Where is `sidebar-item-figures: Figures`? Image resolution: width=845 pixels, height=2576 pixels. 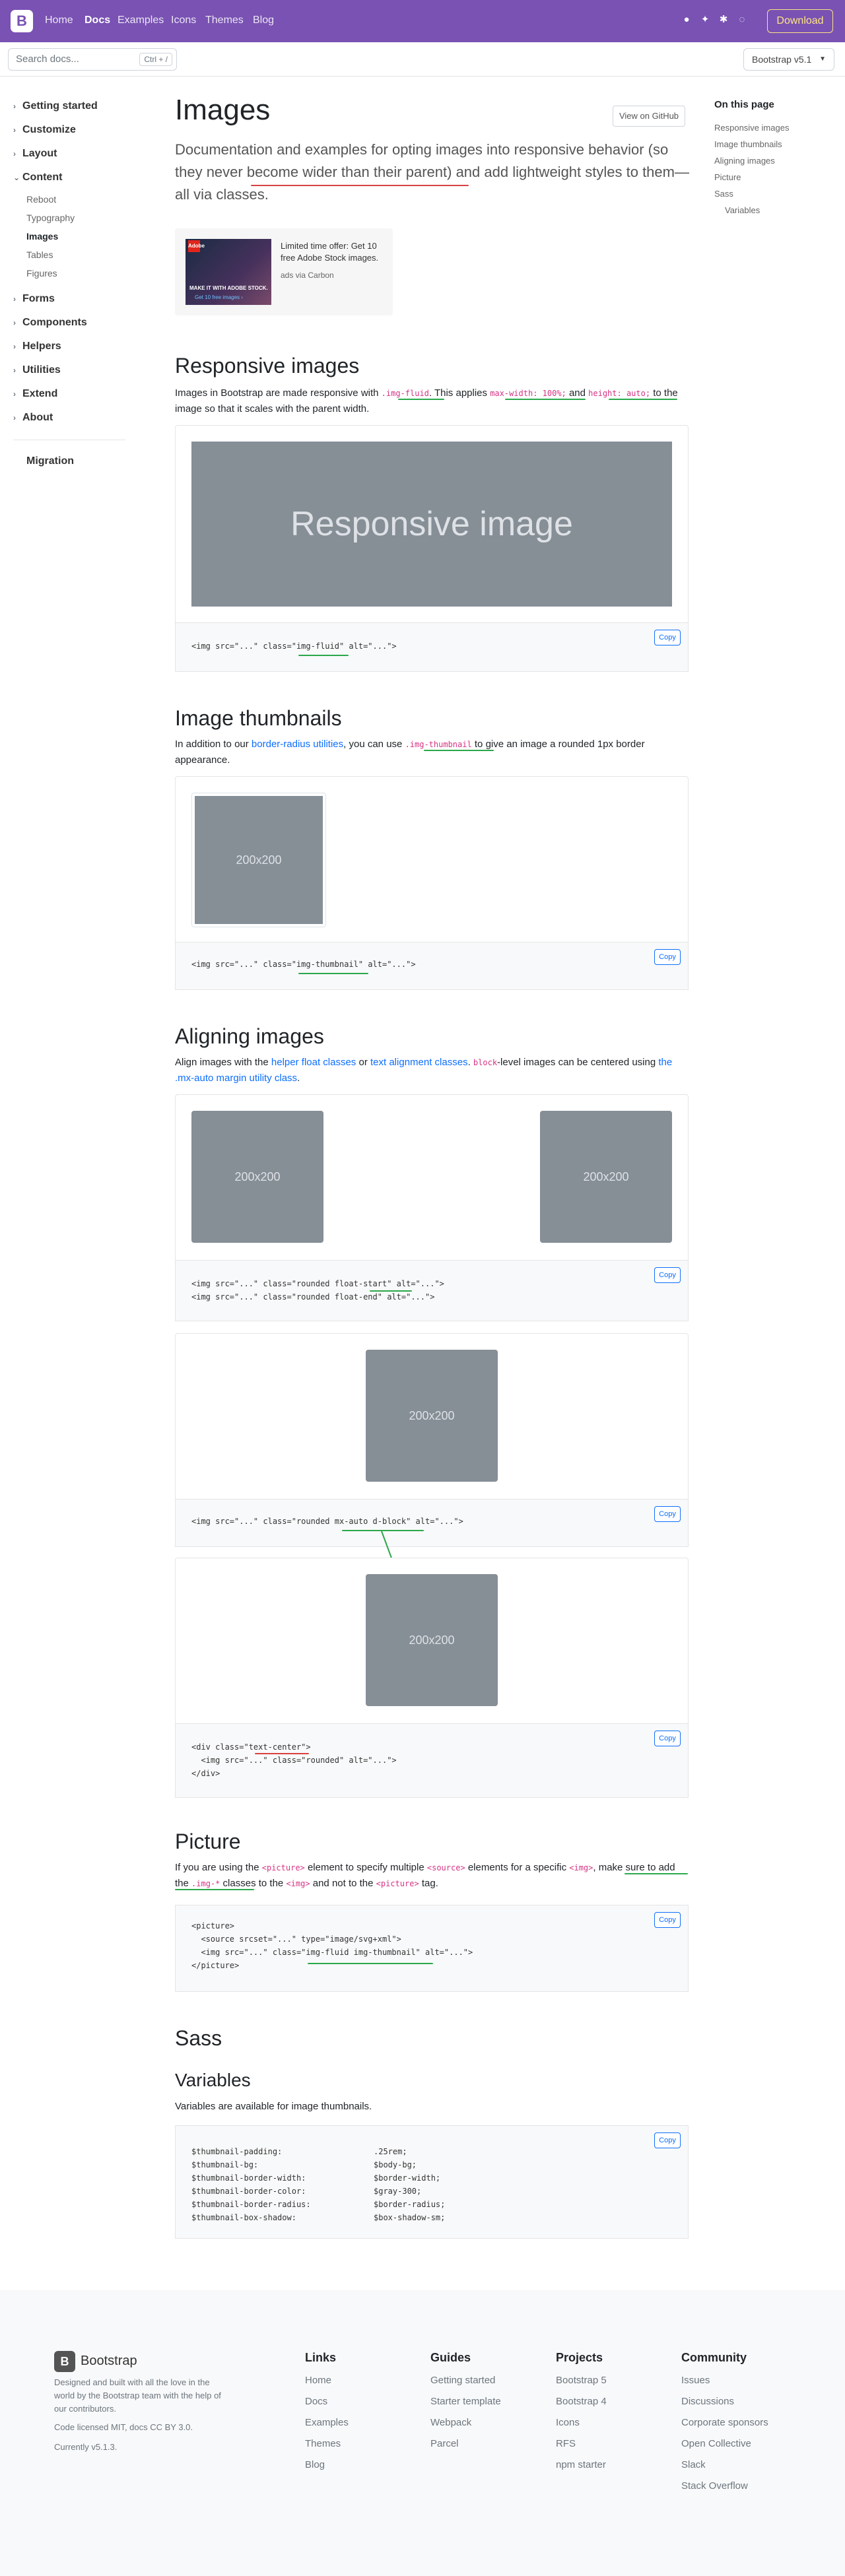
sidebar-item-figures: Figures is located at coordinates (41, 273).